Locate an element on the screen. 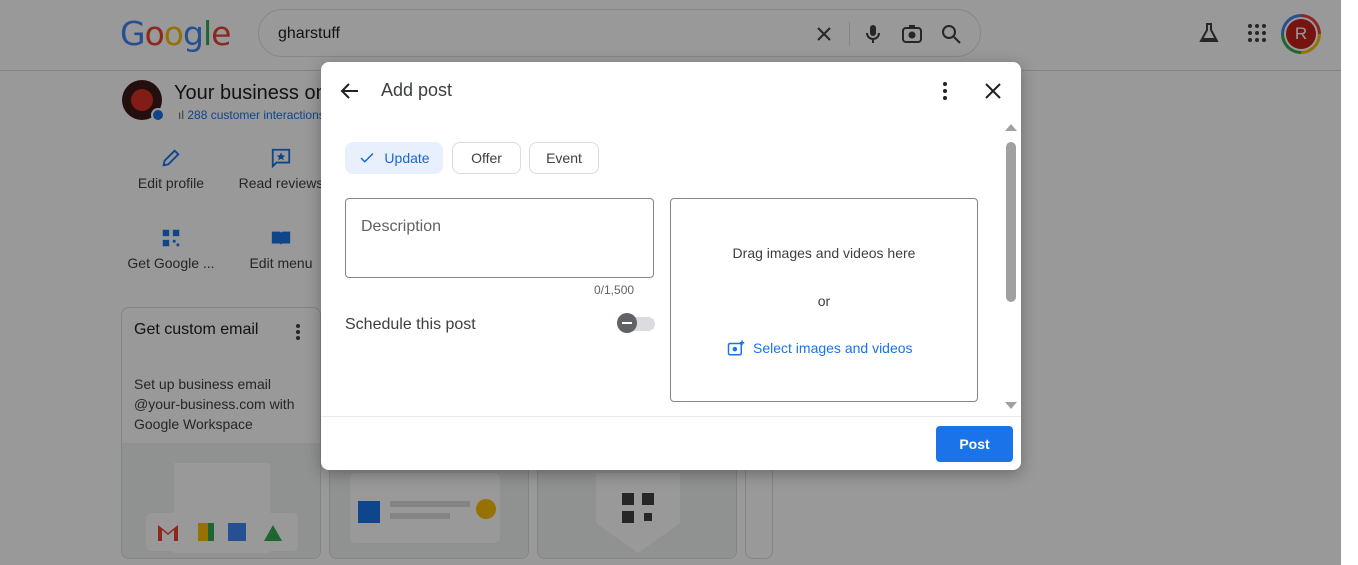  chip-label: Update is located at coordinates (407, 158).